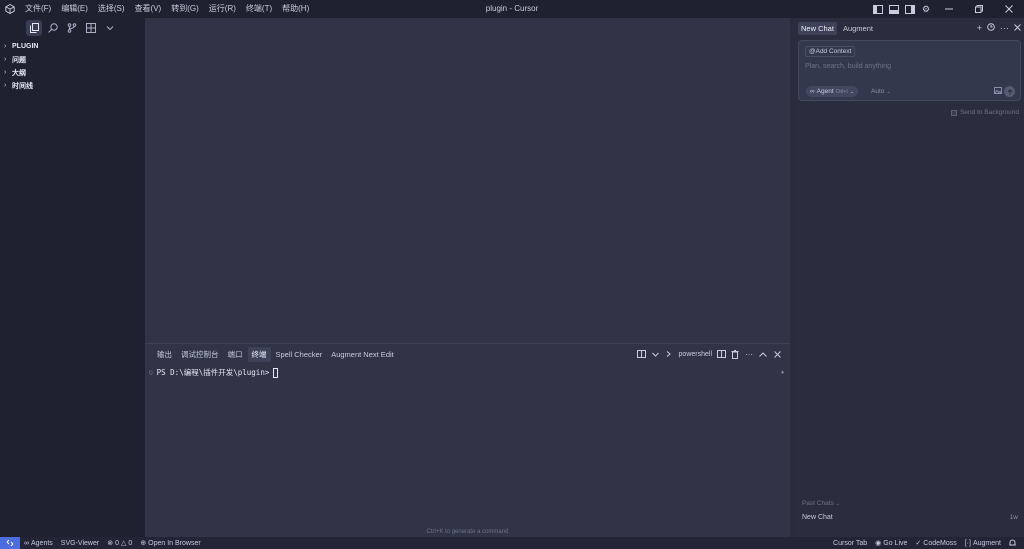  What do you see at coordinates (940, 543) in the screenshot?
I see `codemoss-label: CodeMoss` at bounding box center [940, 543].